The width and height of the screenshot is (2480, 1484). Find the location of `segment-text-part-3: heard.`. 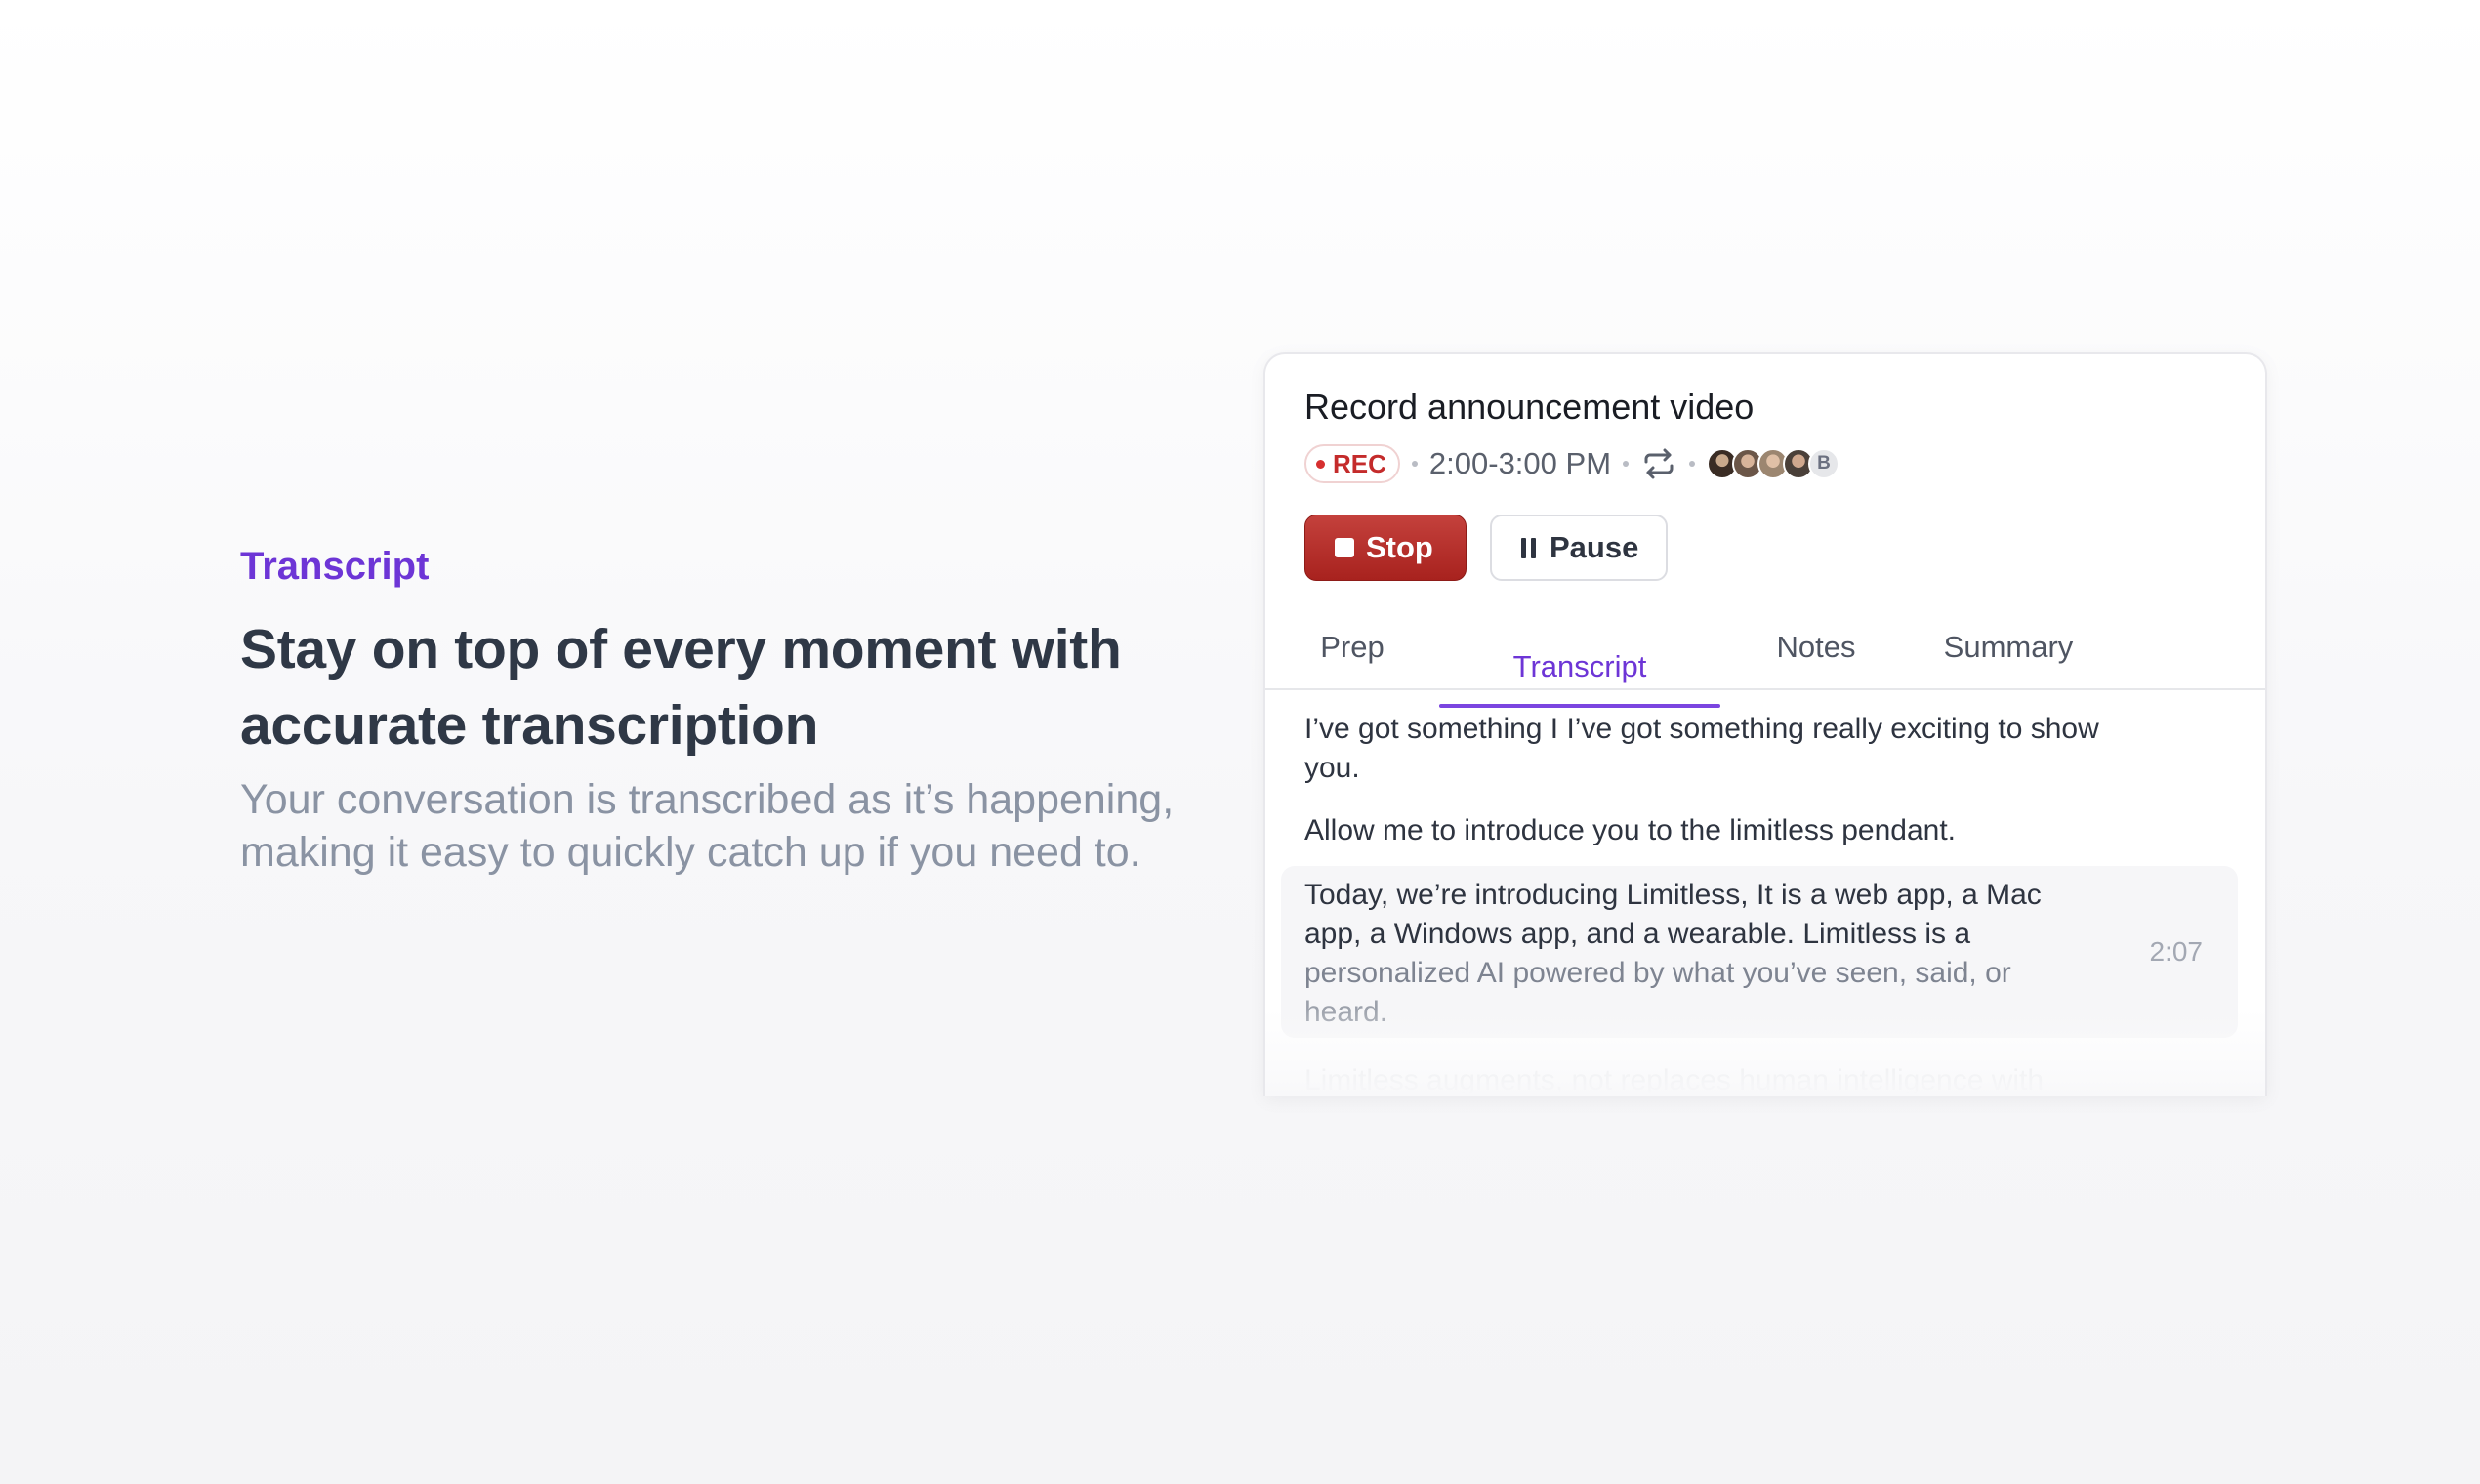

segment-text-part-3: heard. is located at coordinates (1346, 1012).